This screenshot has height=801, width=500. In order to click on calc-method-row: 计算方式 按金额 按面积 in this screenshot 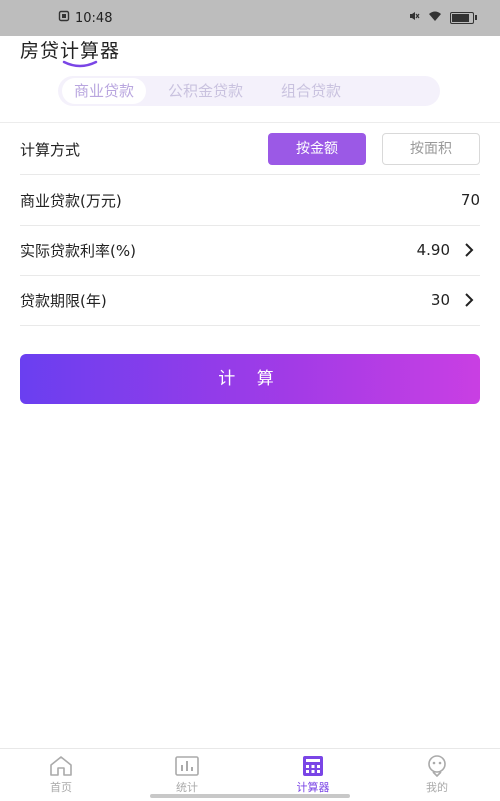, I will do `click(250, 149)`.